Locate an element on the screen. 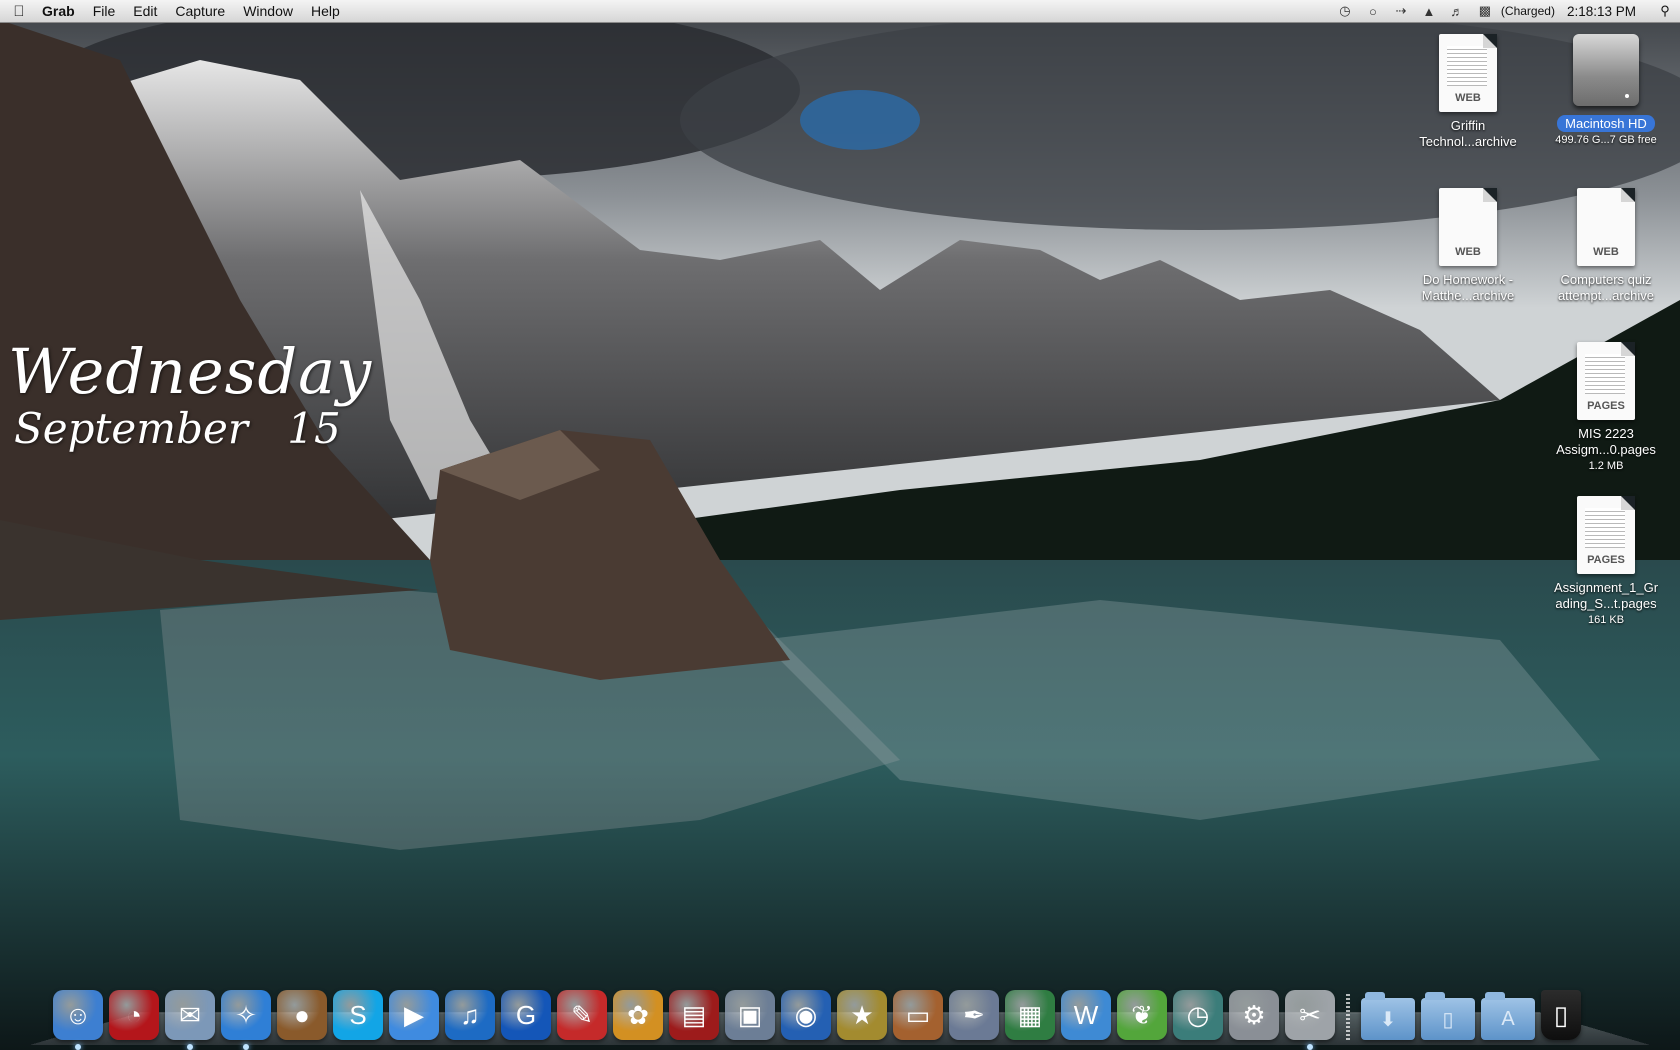 The image size is (1680, 1050). desktop-icon-do-homework: WEB Do Homework - Matthe...archive is located at coordinates (1468, 246).